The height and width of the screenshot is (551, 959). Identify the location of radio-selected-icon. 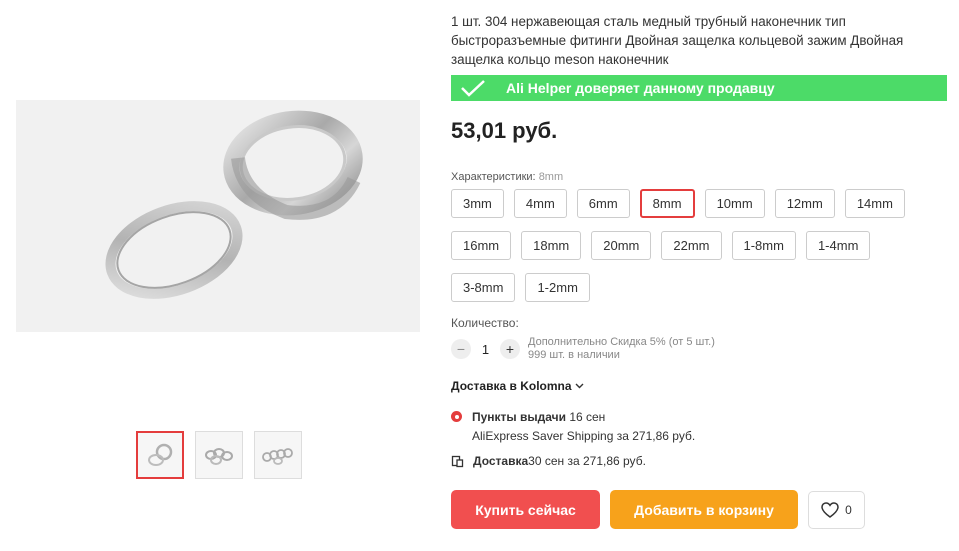
(456, 416).